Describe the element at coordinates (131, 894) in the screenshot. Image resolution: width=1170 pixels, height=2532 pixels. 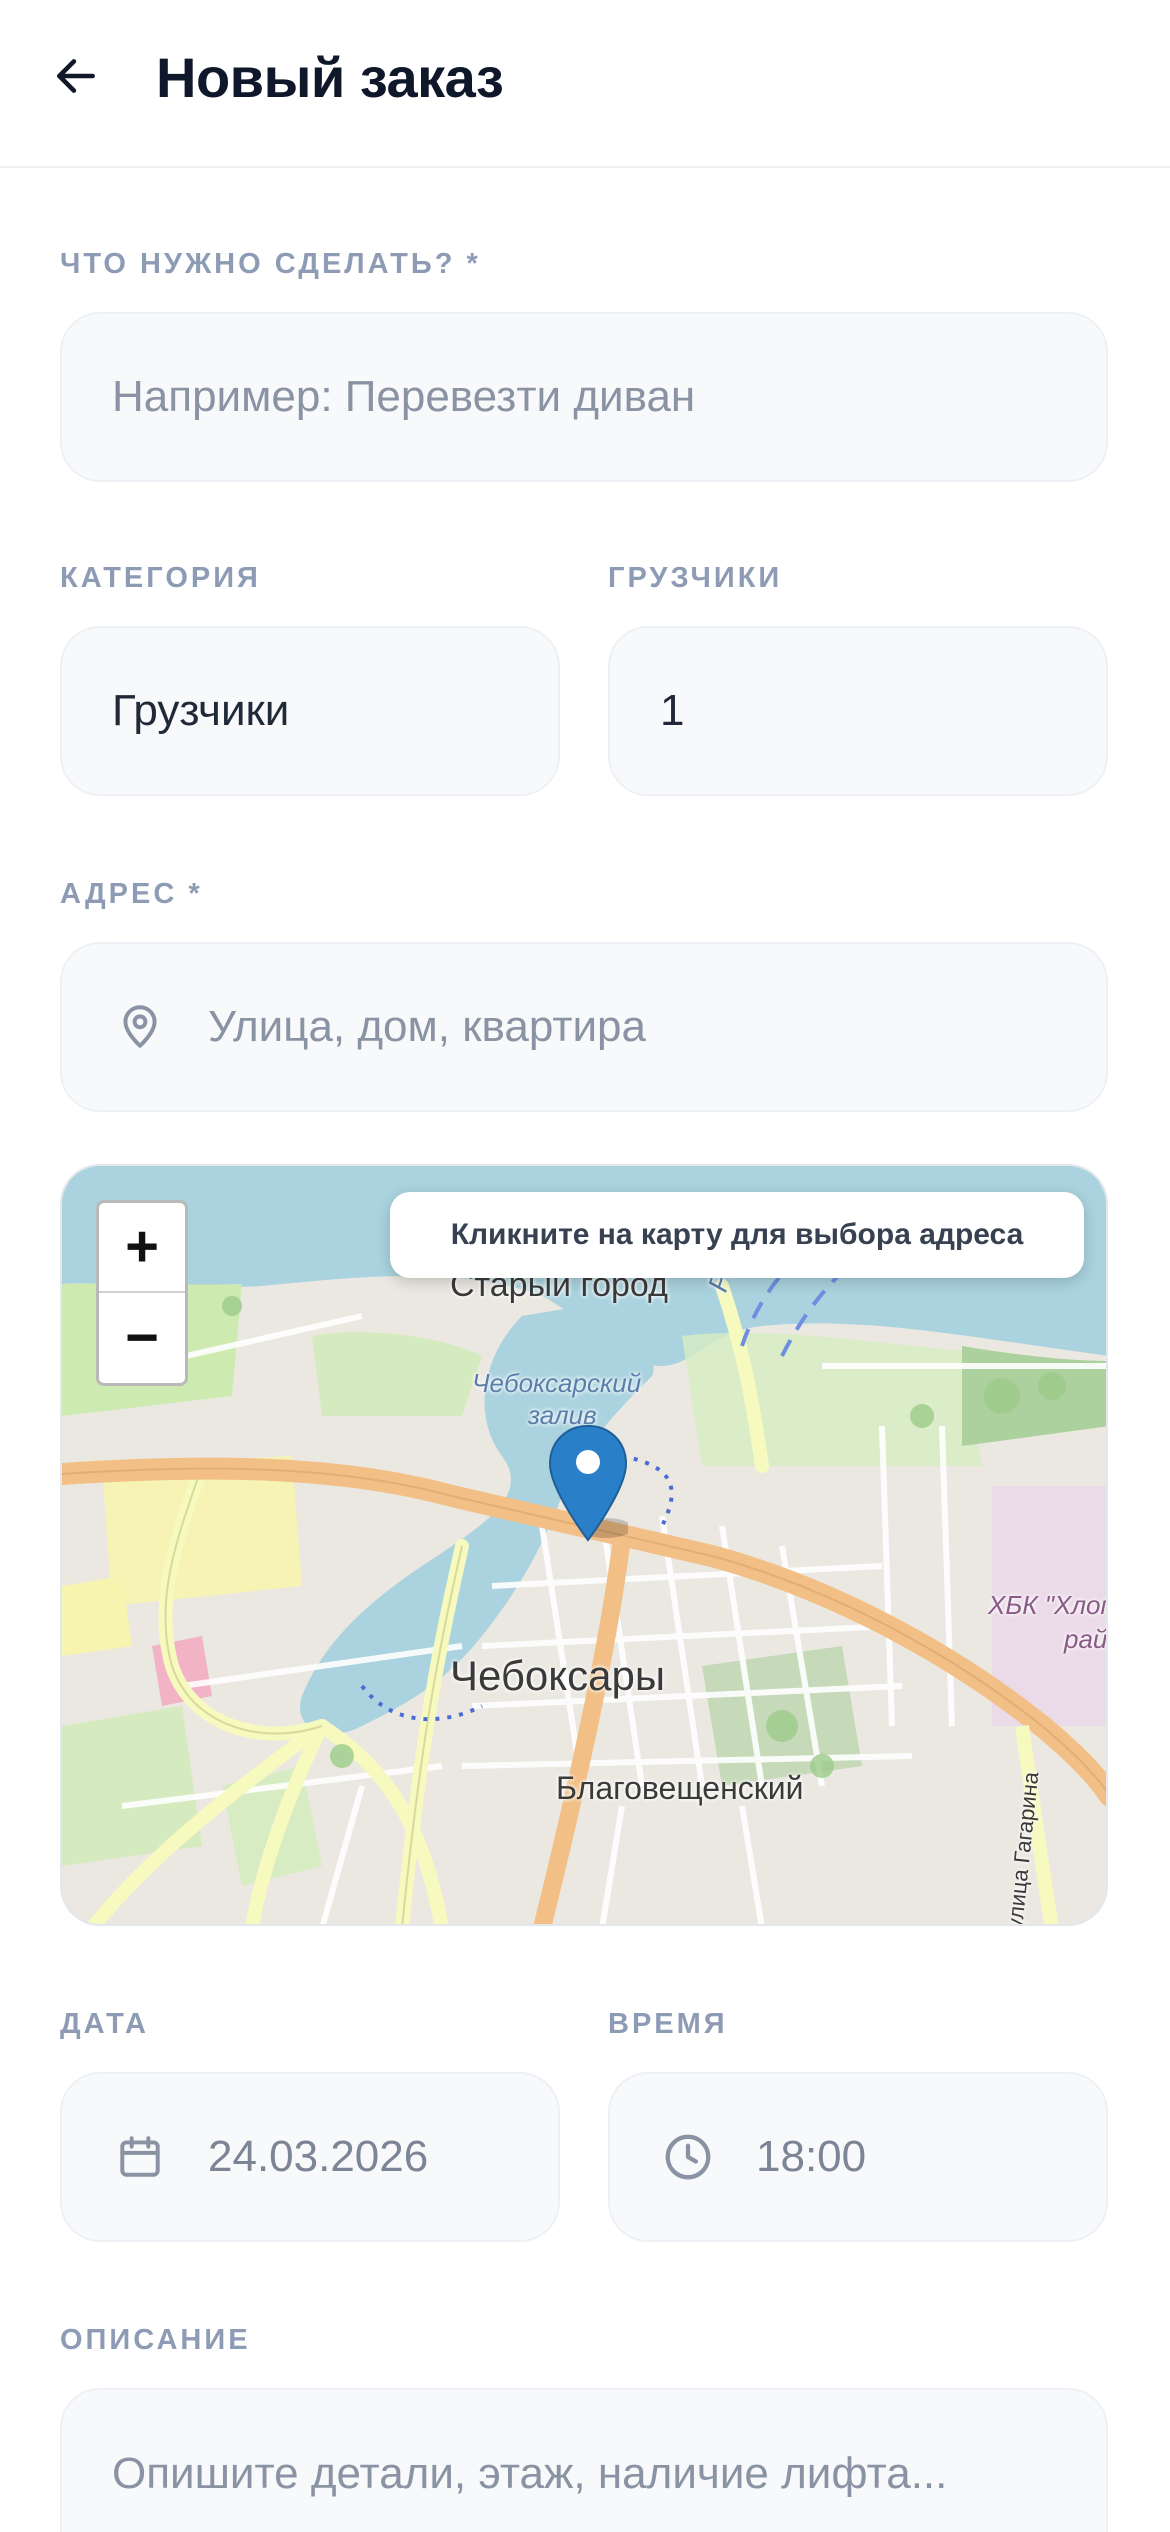
I see `address-label: АДРЕС *` at that location.